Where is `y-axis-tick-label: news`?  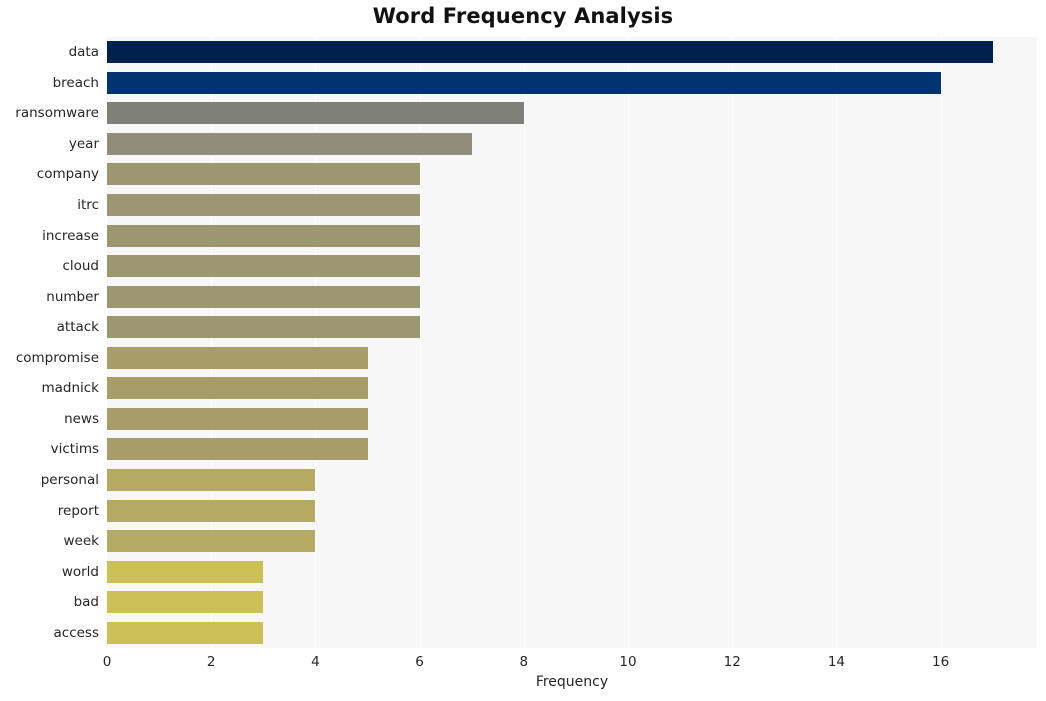 y-axis-tick-label: news is located at coordinates (81, 418).